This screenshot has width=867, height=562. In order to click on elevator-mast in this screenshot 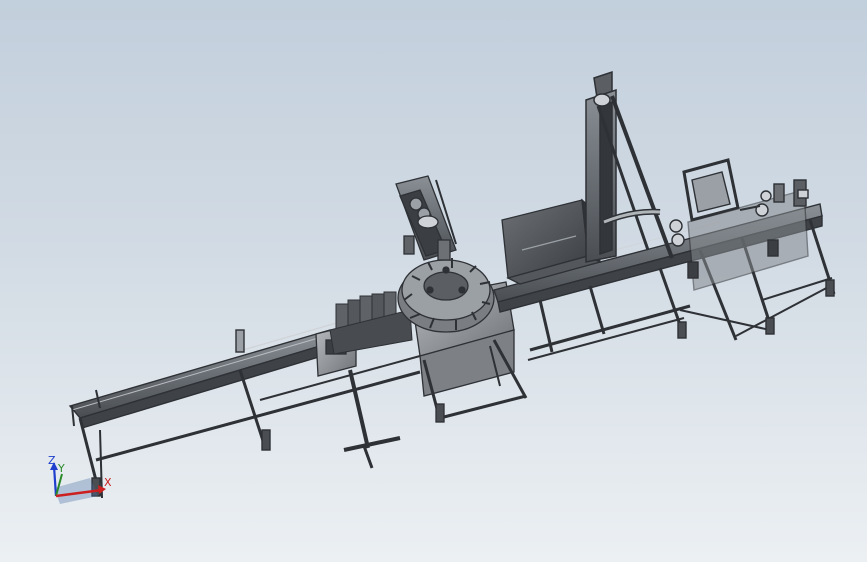, I will do `click(629, 166)`.